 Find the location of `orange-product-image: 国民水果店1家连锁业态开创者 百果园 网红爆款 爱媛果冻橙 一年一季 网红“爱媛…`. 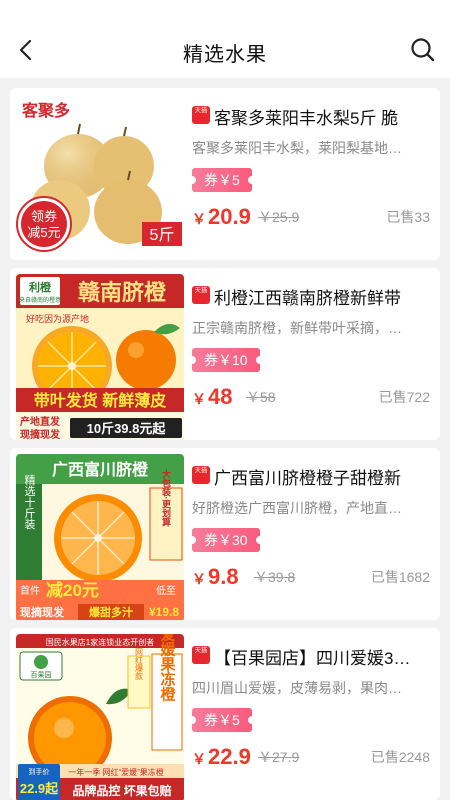

orange-product-image: 国民水果店1家连锁业态开创者 百果园 网红爆款 爱媛果冻橙 一年一季 网红“爱媛… is located at coordinates (100, 717).